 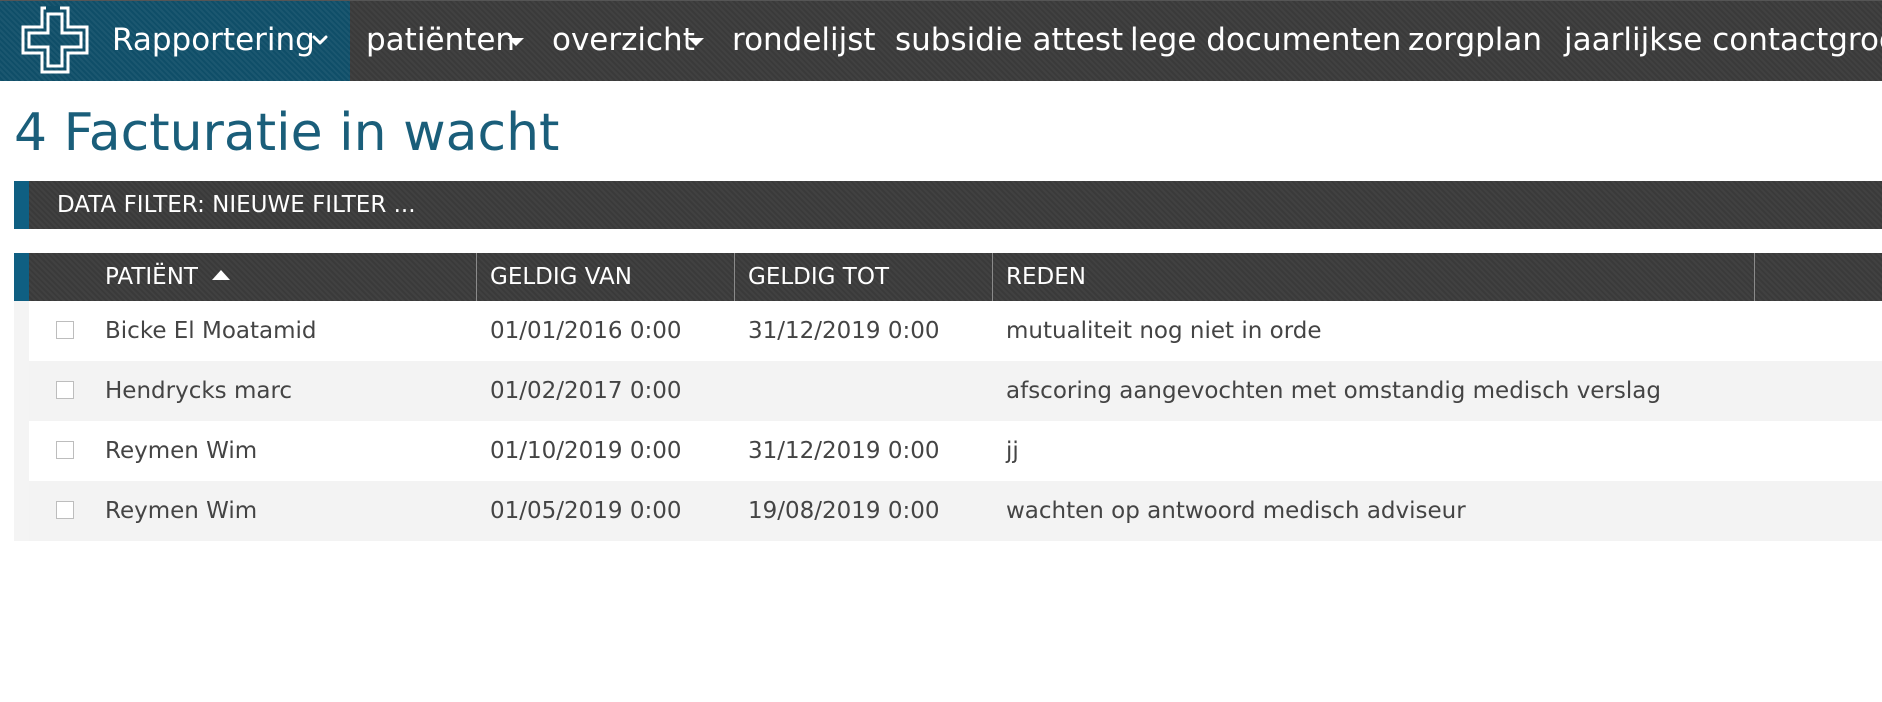 I want to click on cell-patient: Bicke El Moatamid, so click(x=211, y=331).